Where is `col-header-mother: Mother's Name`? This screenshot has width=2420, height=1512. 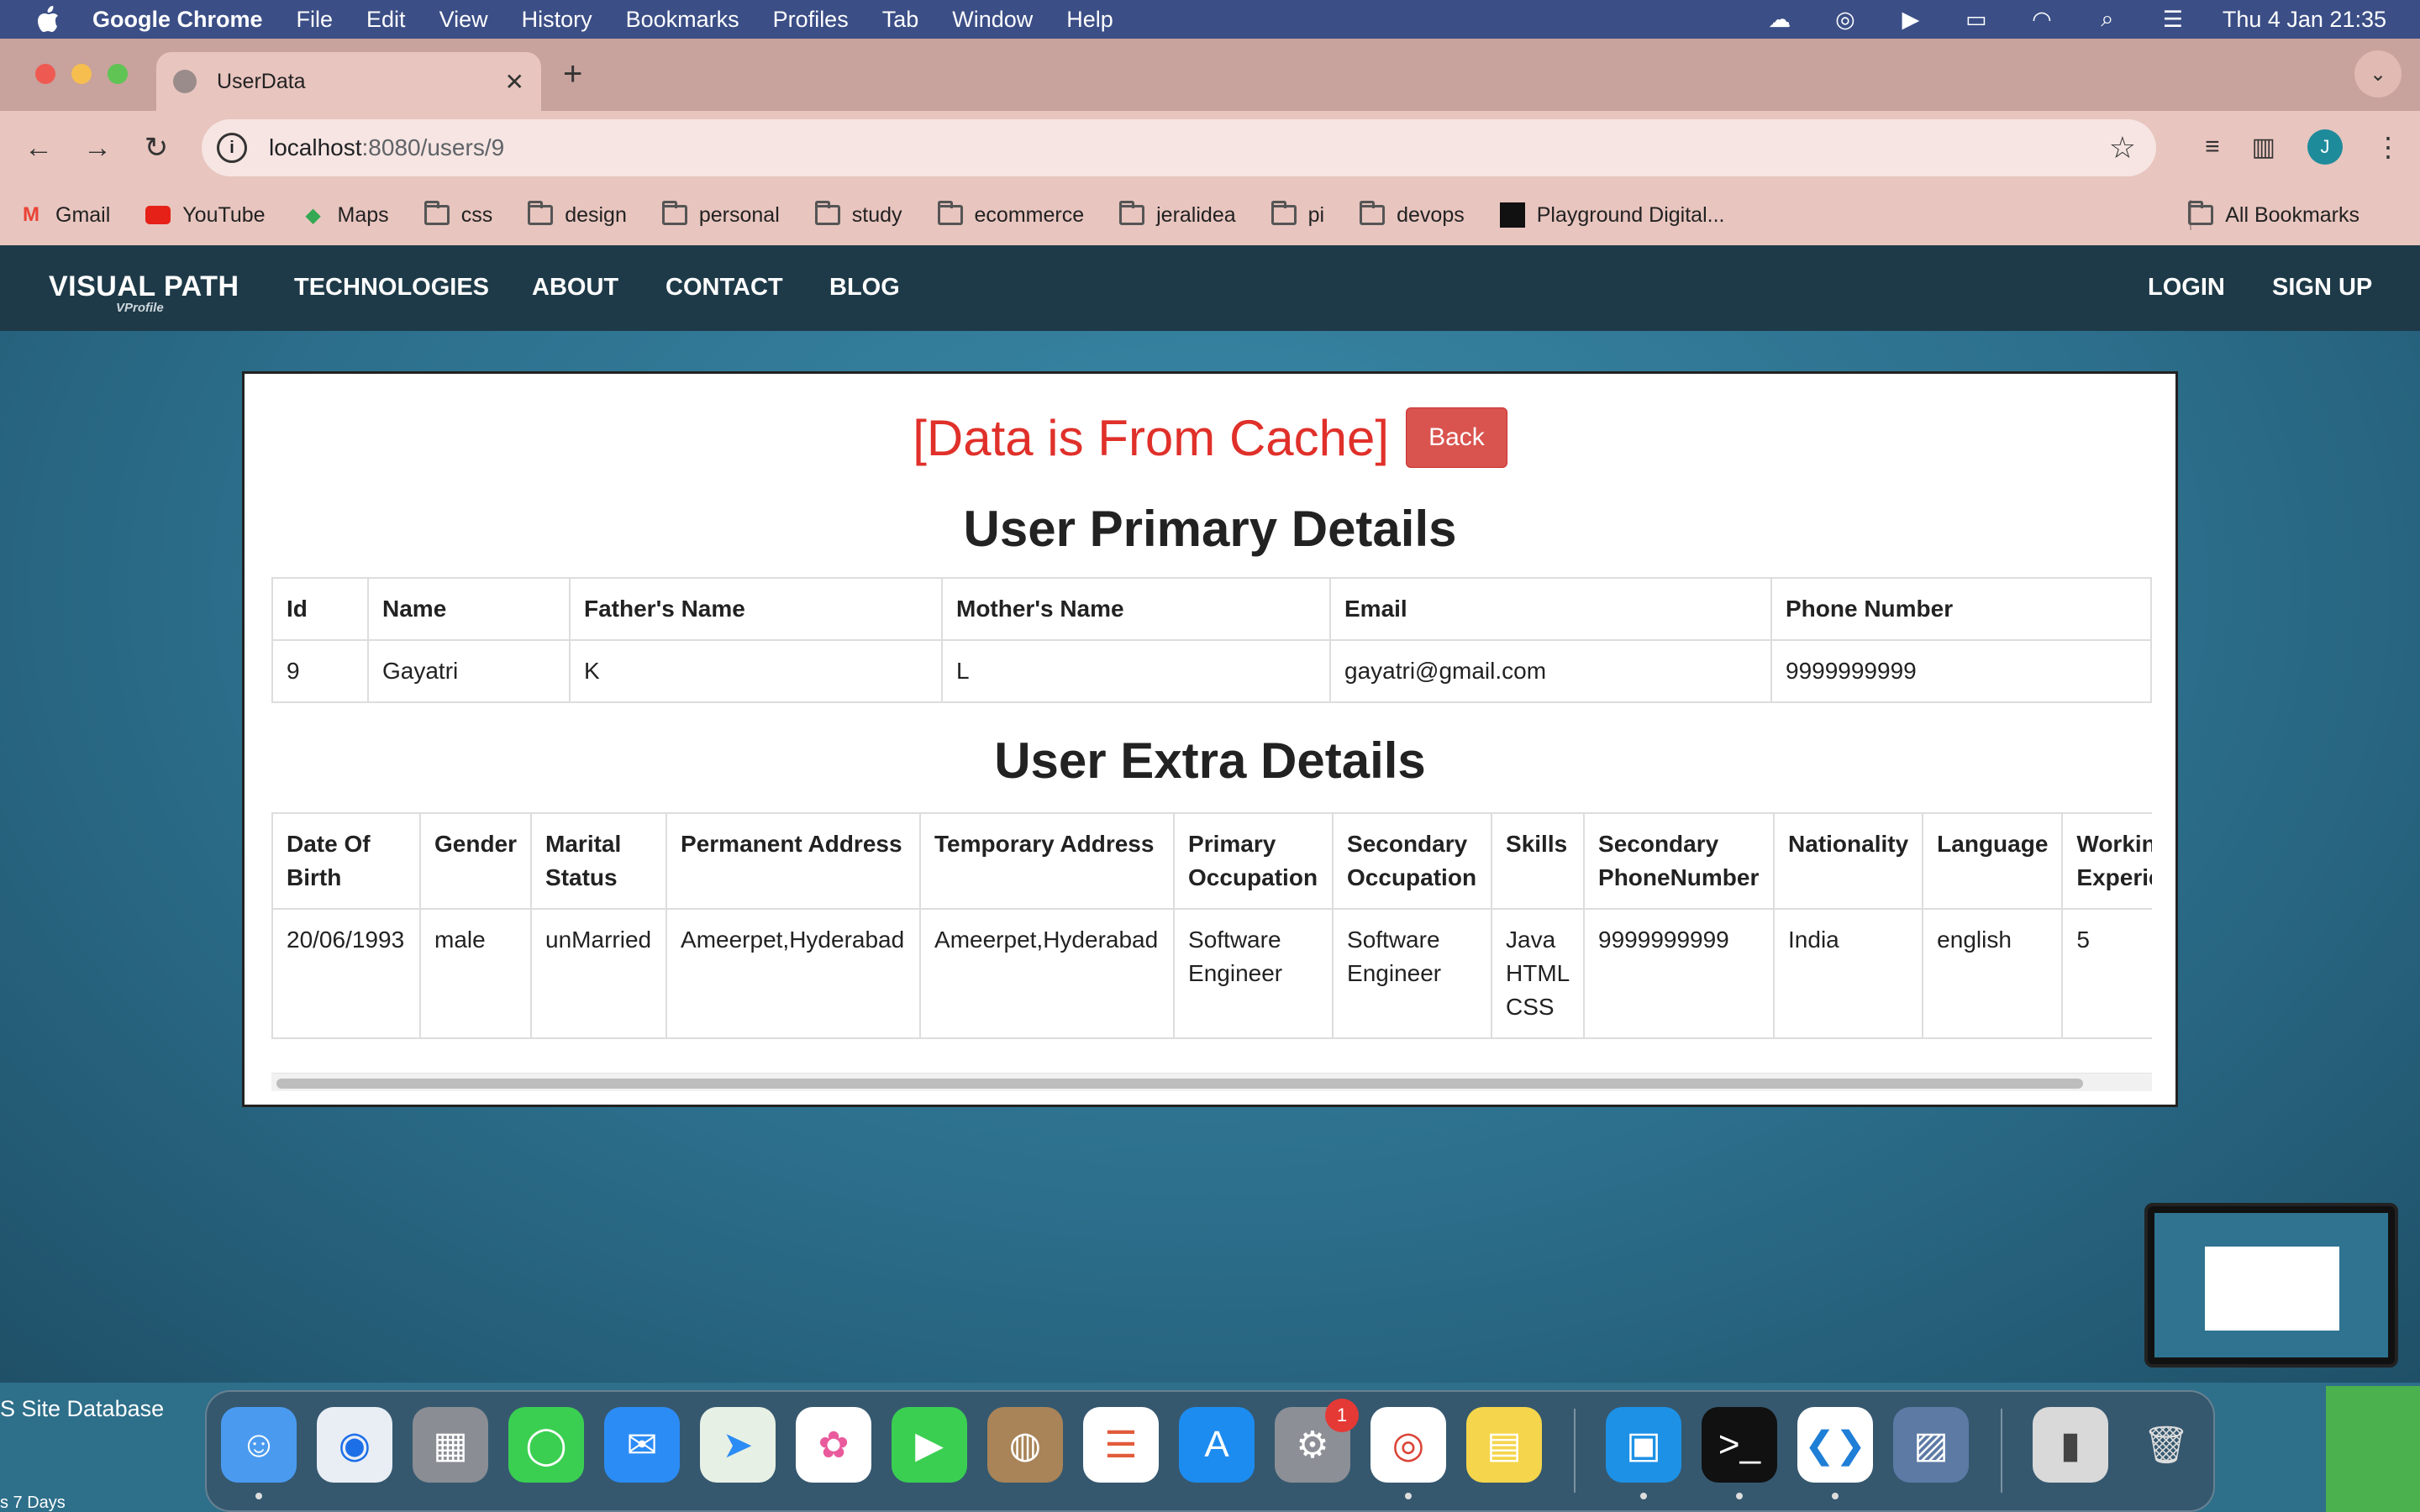
col-header-mother: Mother's Name is located at coordinates (1136, 609).